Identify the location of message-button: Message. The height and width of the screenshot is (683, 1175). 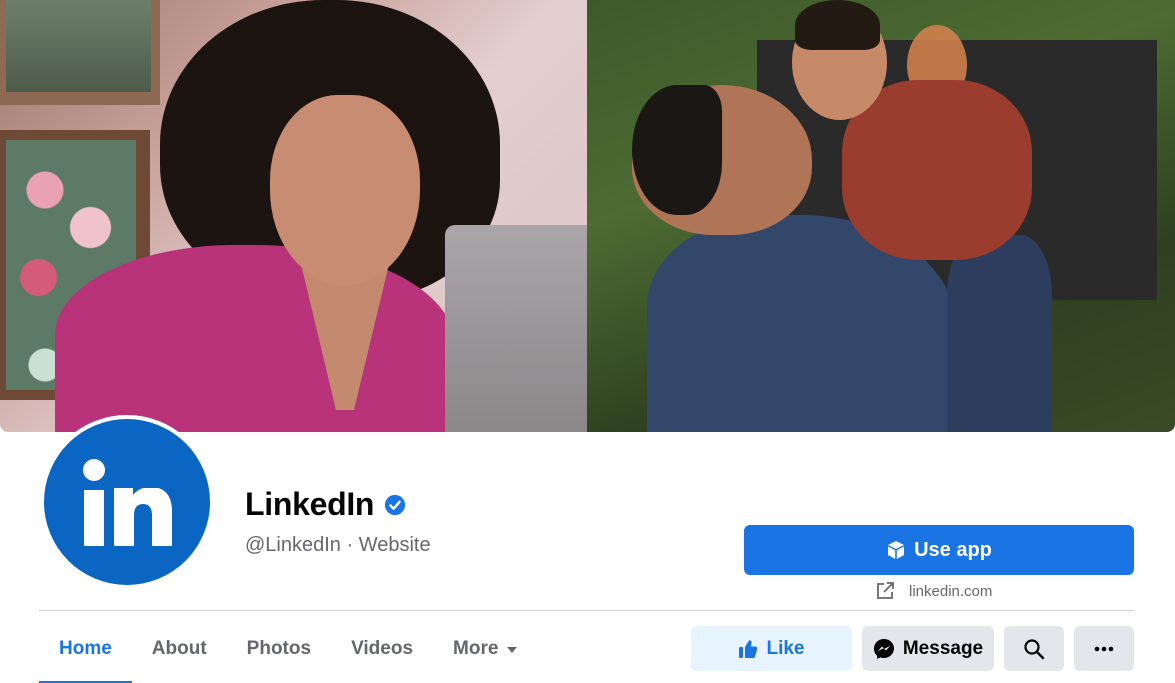
(928, 648).